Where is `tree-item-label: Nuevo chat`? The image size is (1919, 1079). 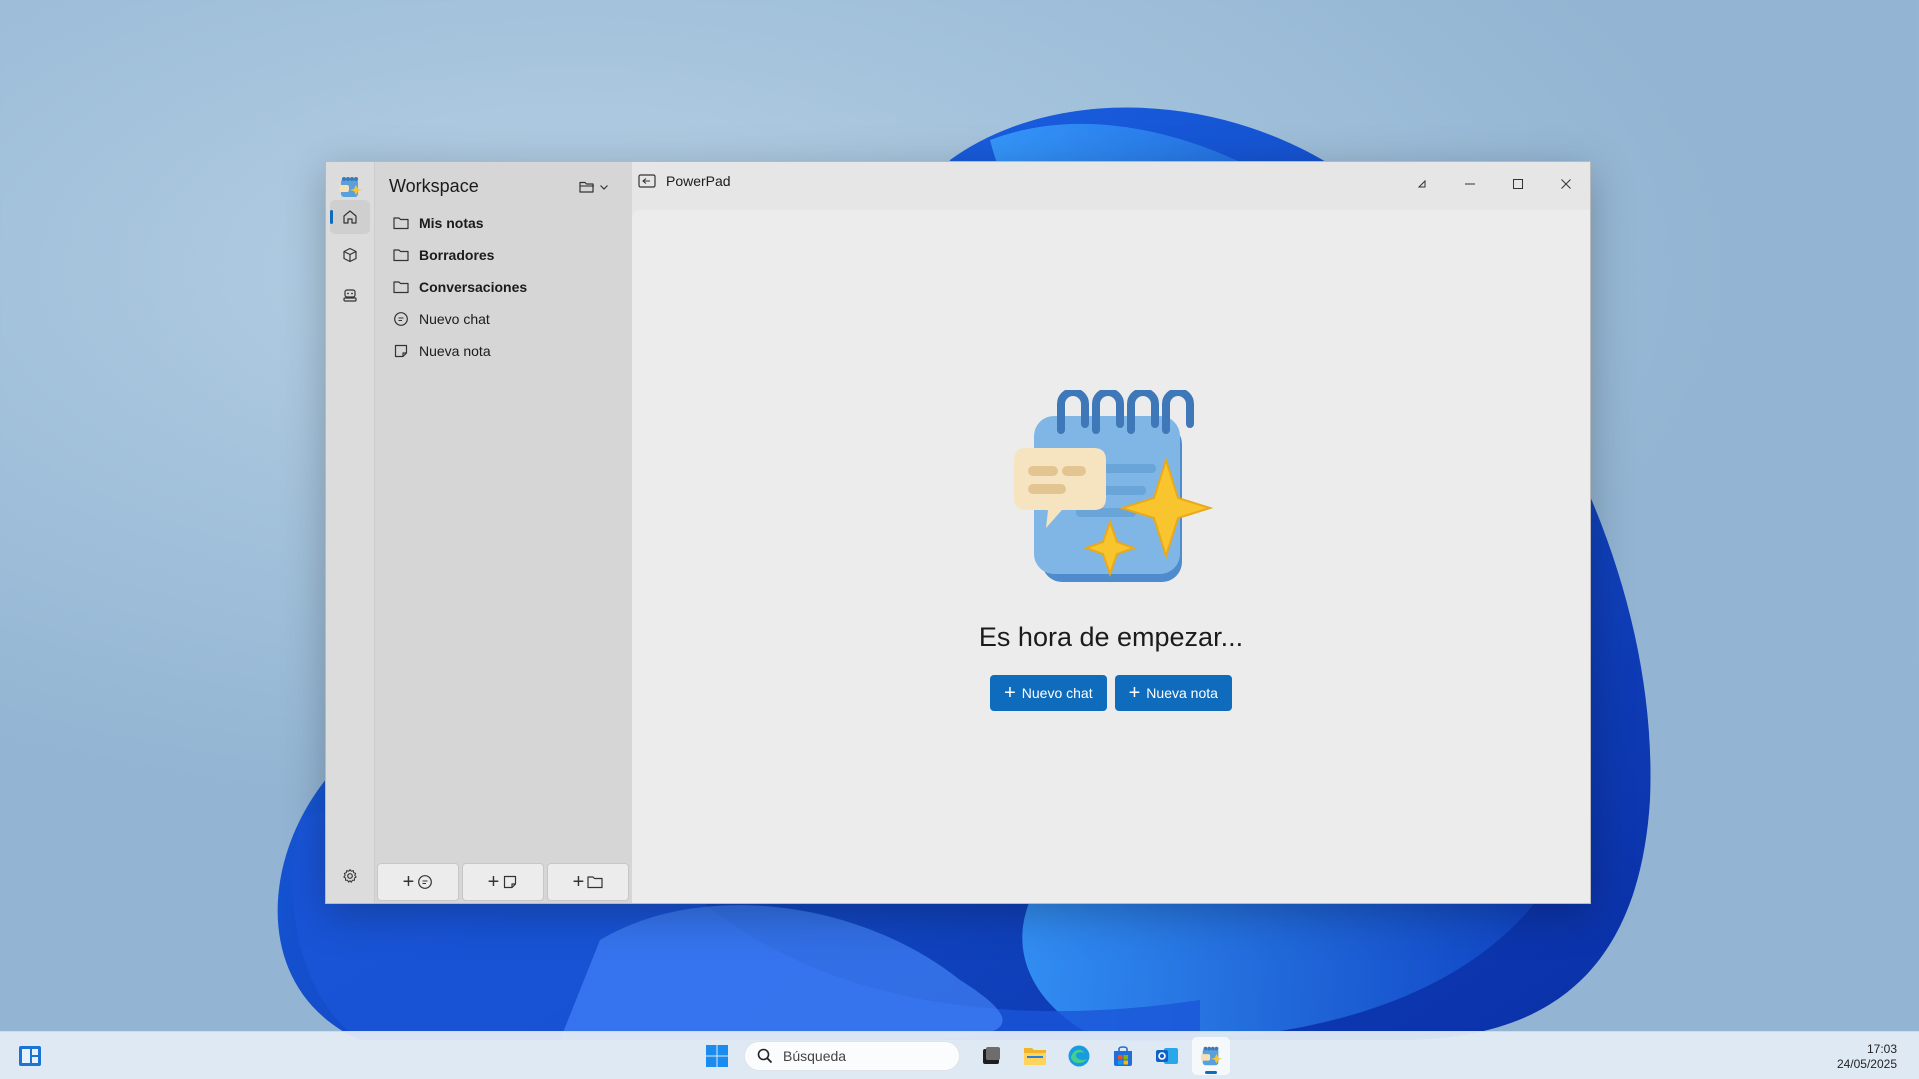 tree-item-label: Nuevo chat is located at coordinates (454, 319).